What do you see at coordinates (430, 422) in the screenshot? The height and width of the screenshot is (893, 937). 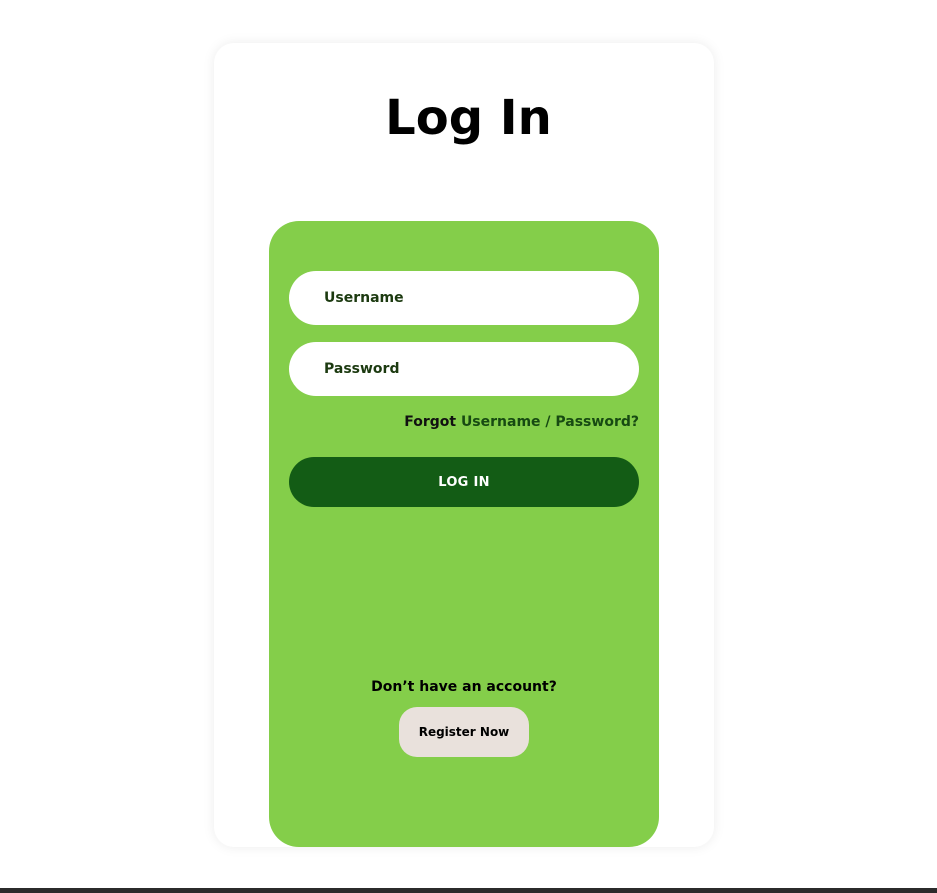 I see `forgot-prefix: Forgot` at bounding box center [430, 422].